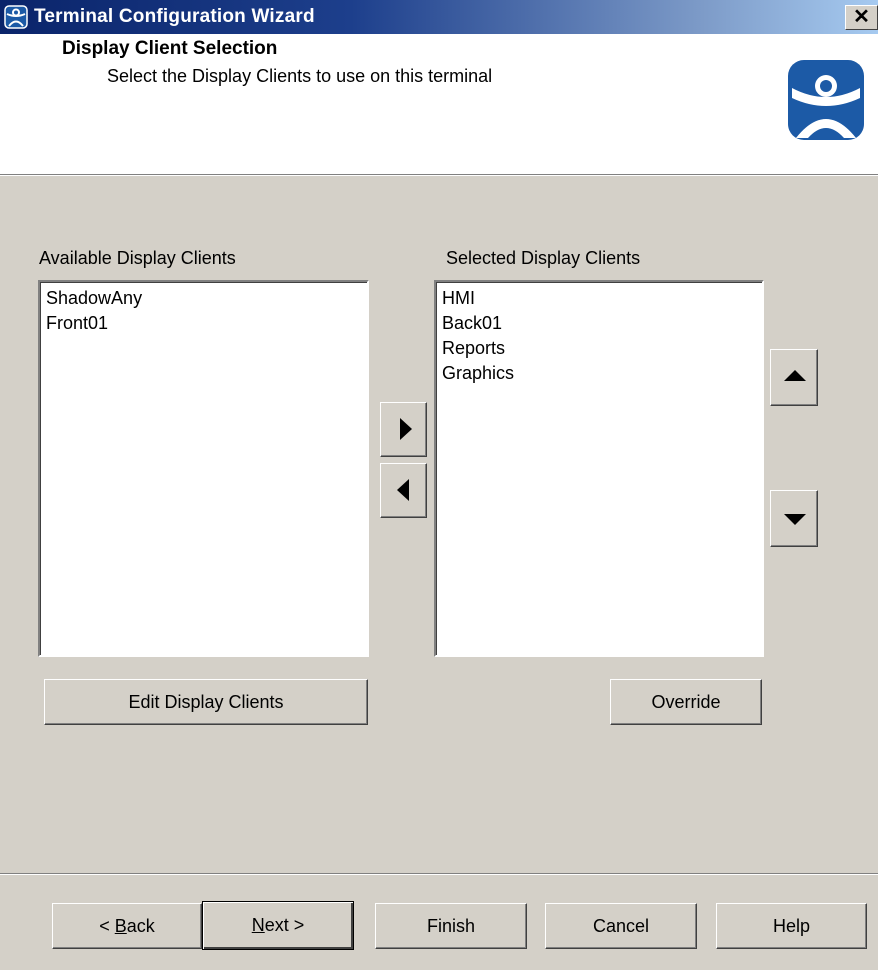 Image resolution: width=878 pixels, height=970 pixels. What do you see at coordinates (107, 926) in the screenshot?
I see `back-prefix: <` at bounding box center [107, 926].